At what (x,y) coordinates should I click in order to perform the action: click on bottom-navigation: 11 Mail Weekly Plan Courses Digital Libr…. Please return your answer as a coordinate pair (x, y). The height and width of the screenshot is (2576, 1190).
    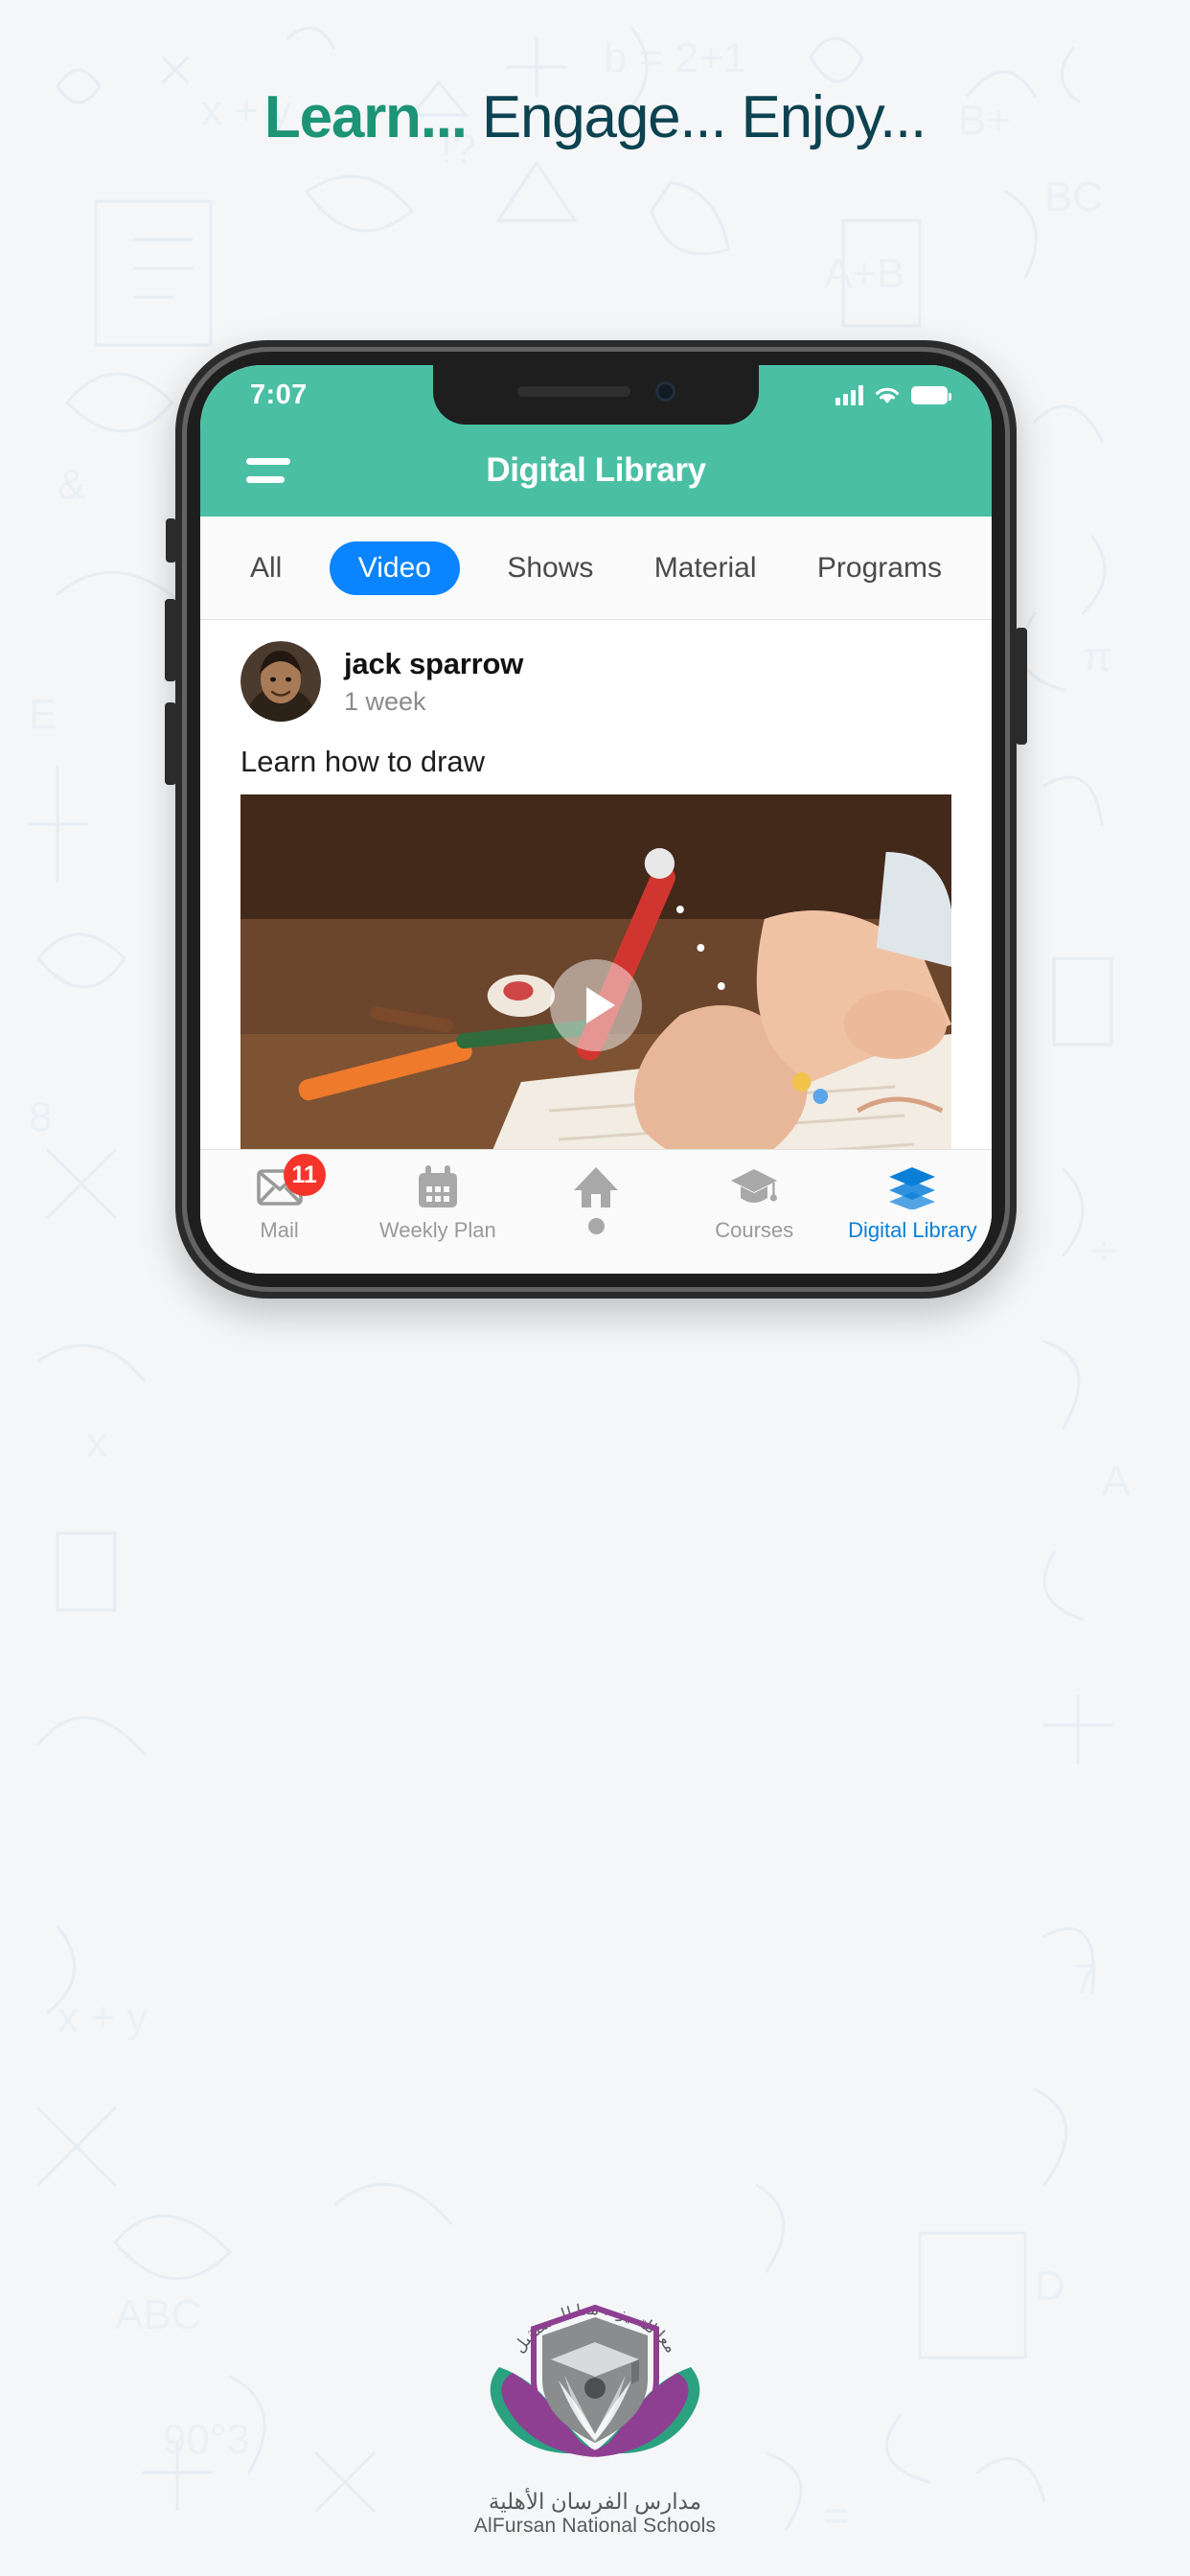
    Looking at the image, I should click on (596, 1211).